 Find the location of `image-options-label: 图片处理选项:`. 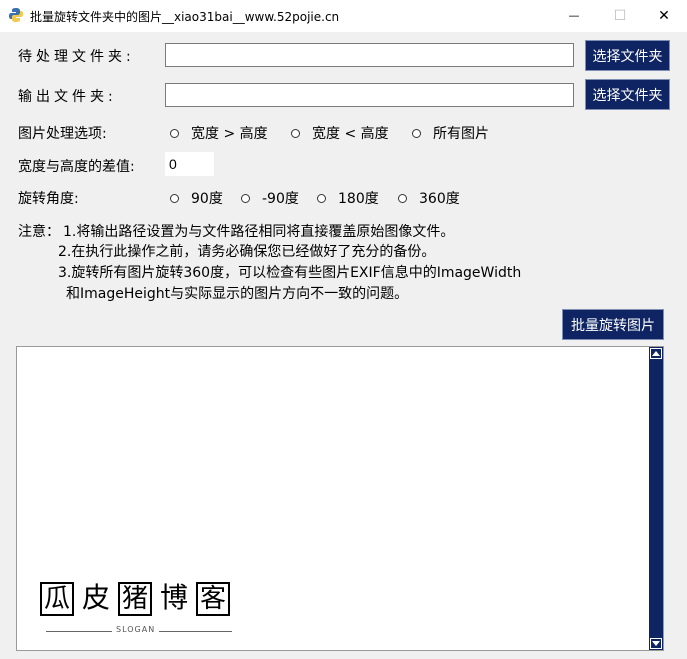

image-options-label: 图片处理选项: is located at coordinates (62, 134).